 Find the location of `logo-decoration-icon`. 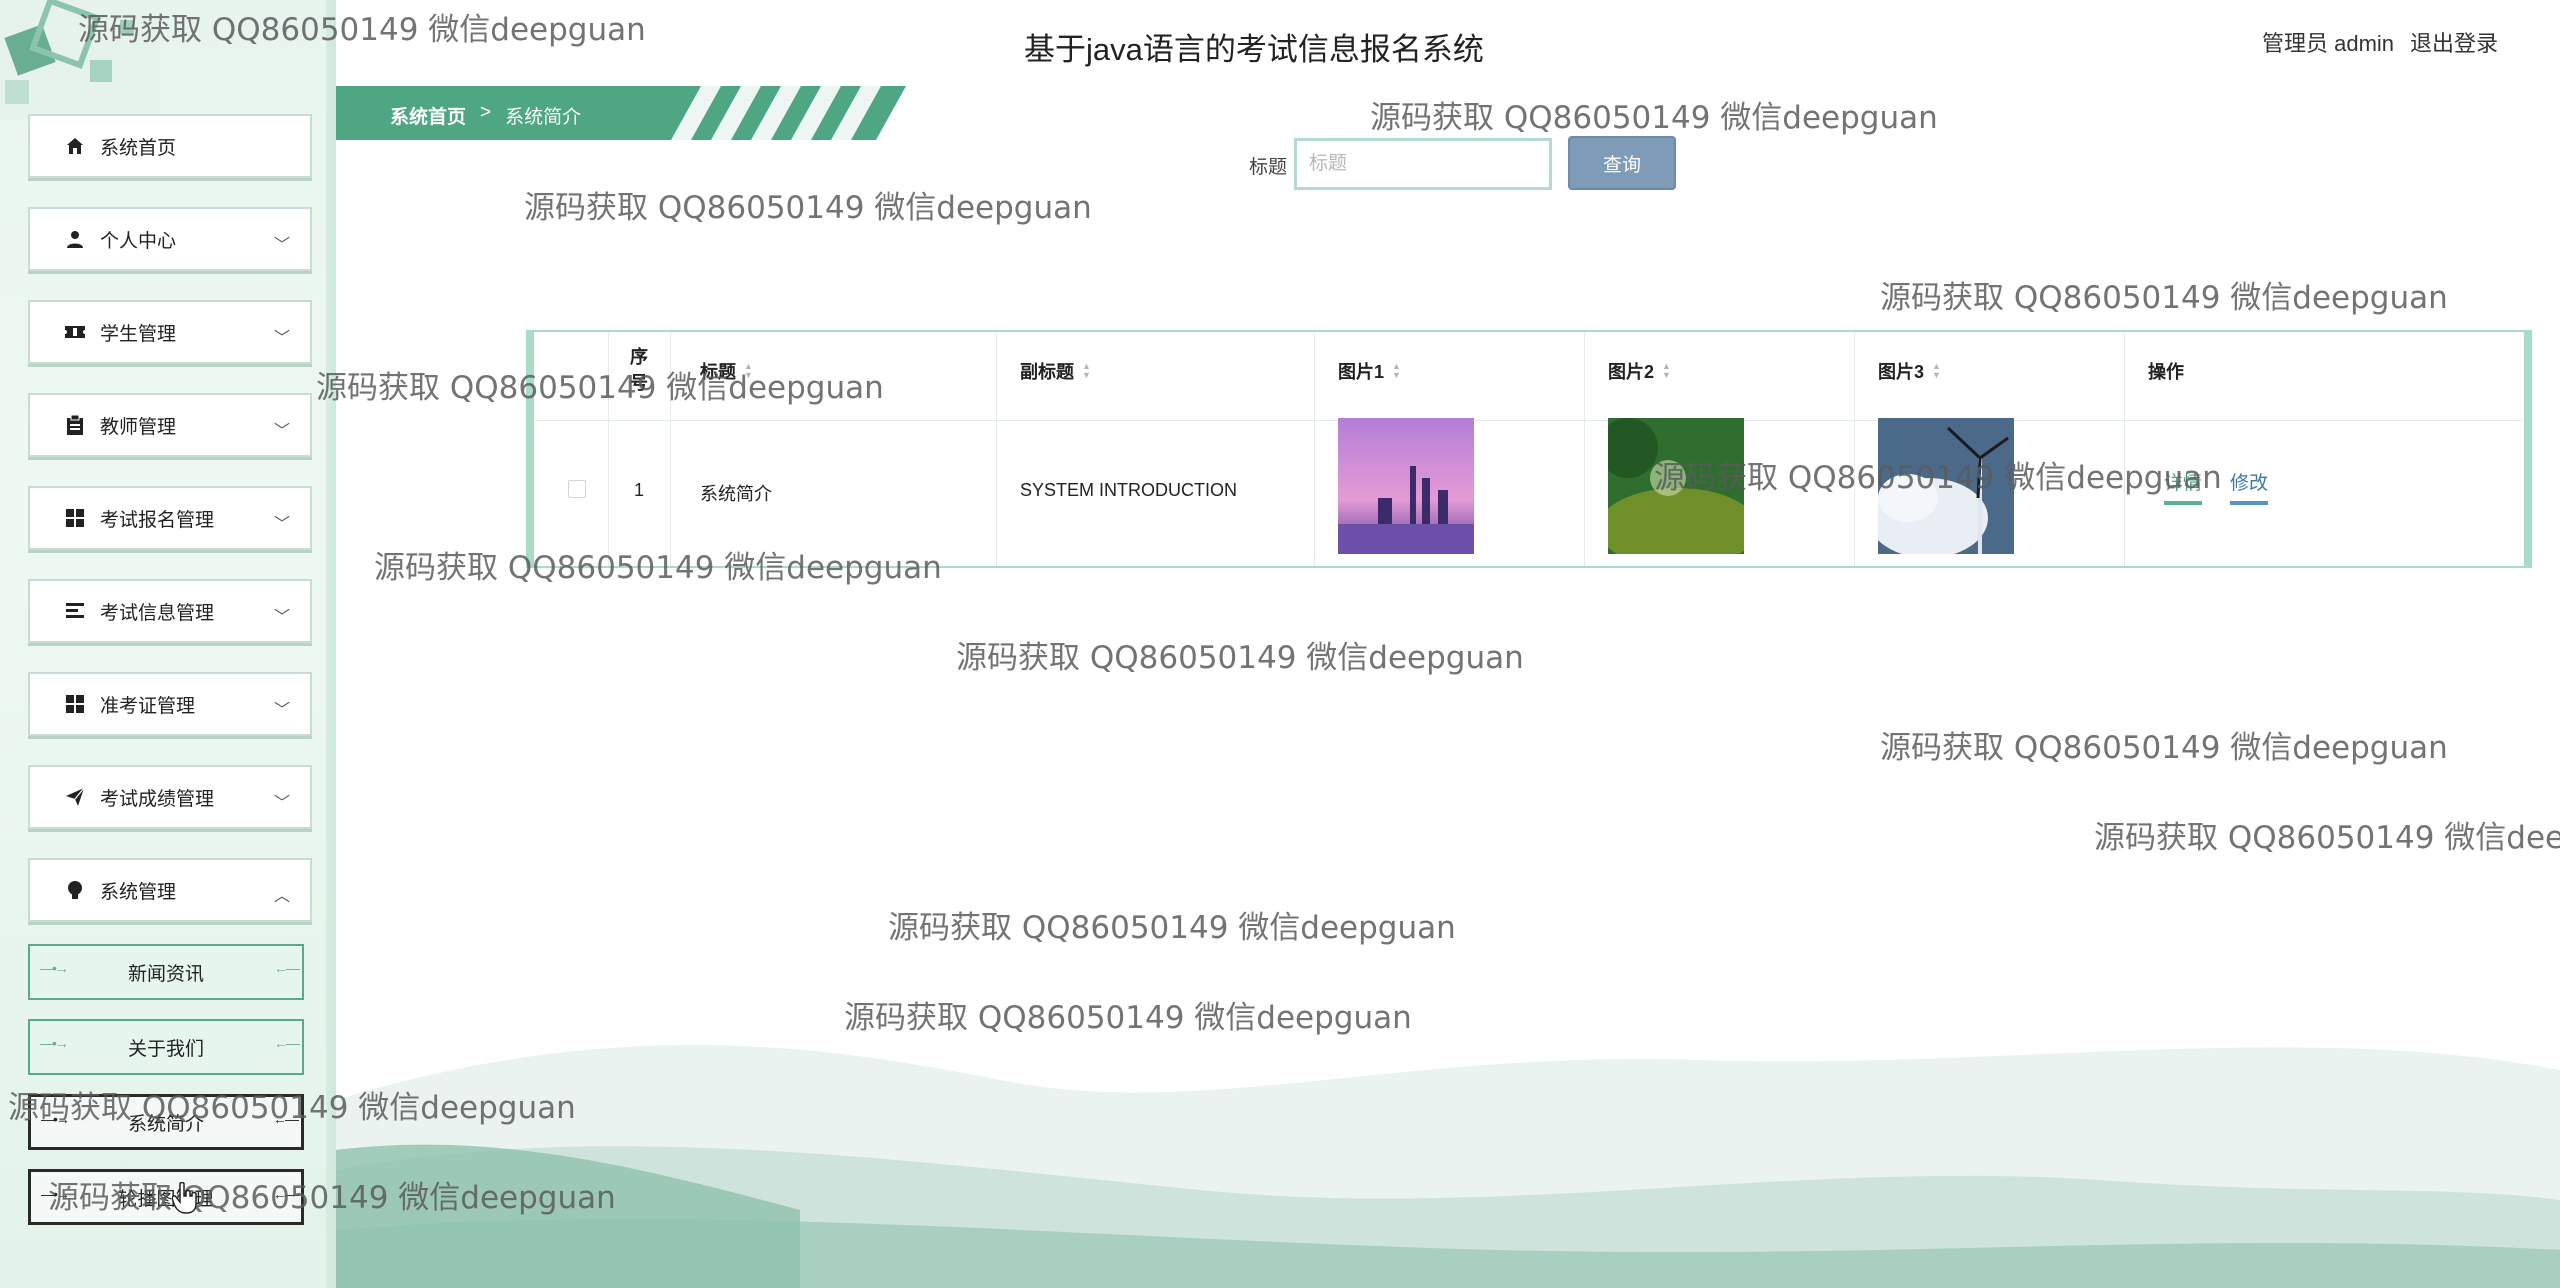

logo-decoration-icon is located at coordinates (80, 60).